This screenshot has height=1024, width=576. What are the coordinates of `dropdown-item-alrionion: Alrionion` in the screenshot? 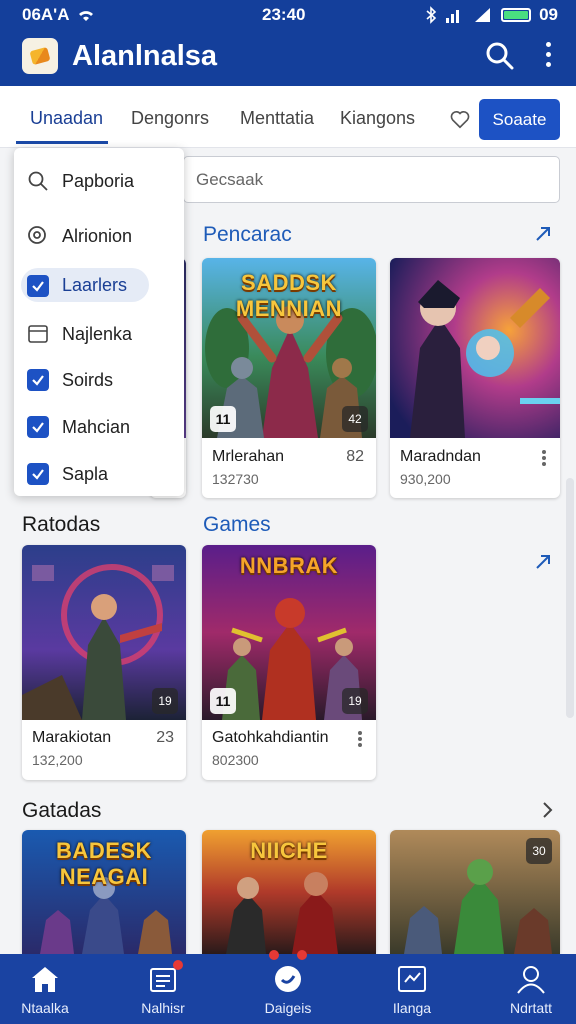 It's located at (99, 235).